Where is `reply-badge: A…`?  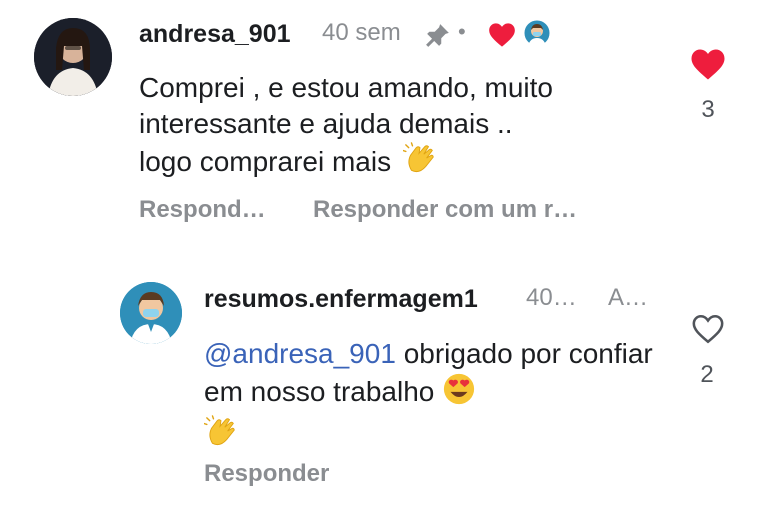
reply-badge: A… is located at coordinates (628, 297).